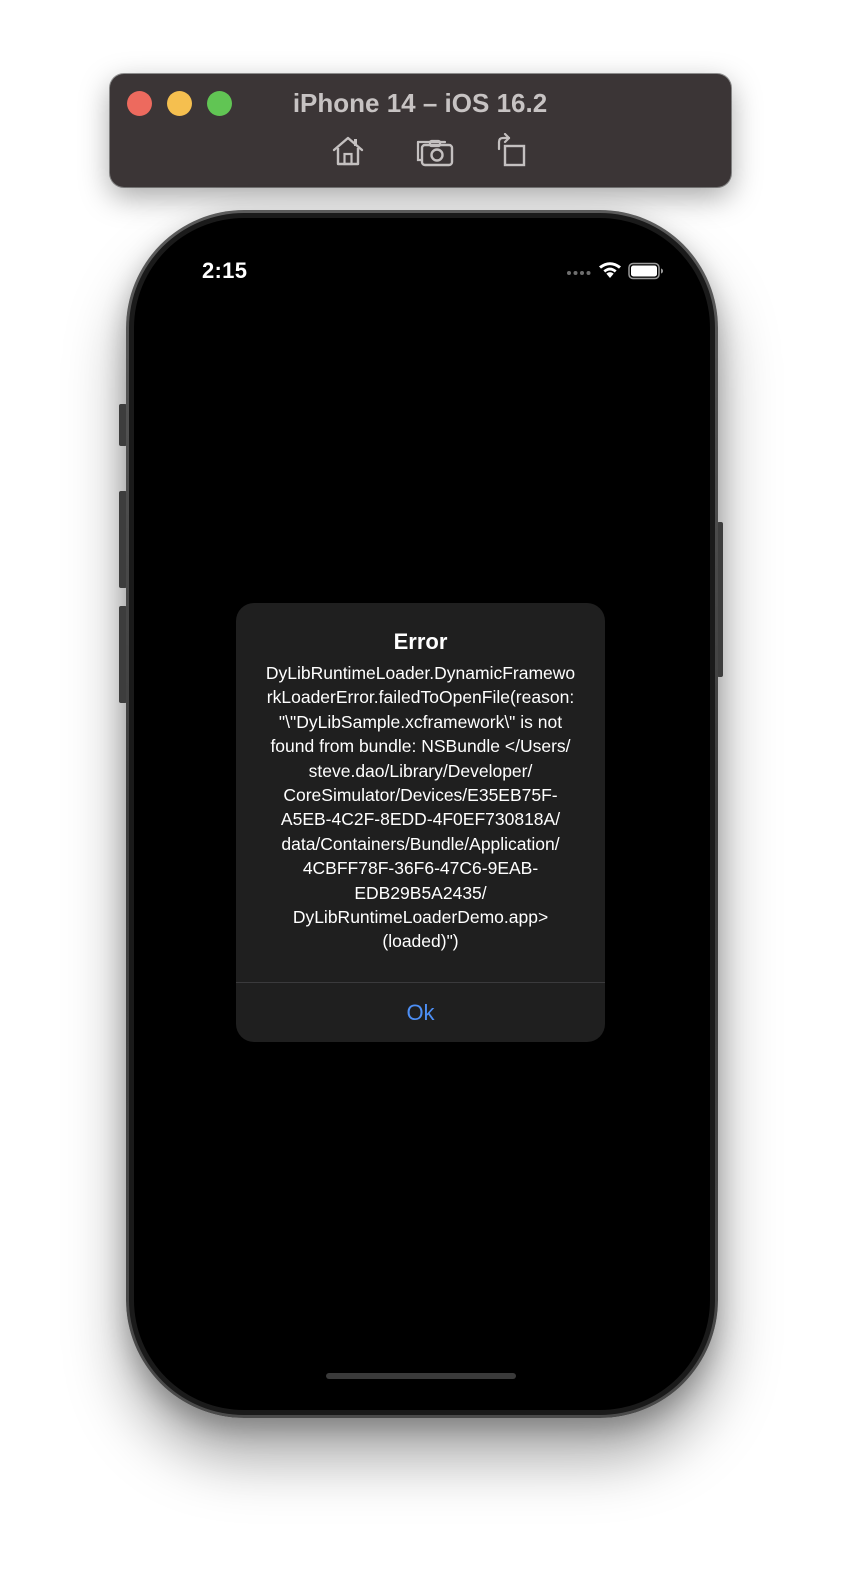 The width and height of the screenshot is (846, 1576). What do you see at coordinates (219, 103) in the screenshot?
I see `window-maximize-button` at bounding box center [219, 103].